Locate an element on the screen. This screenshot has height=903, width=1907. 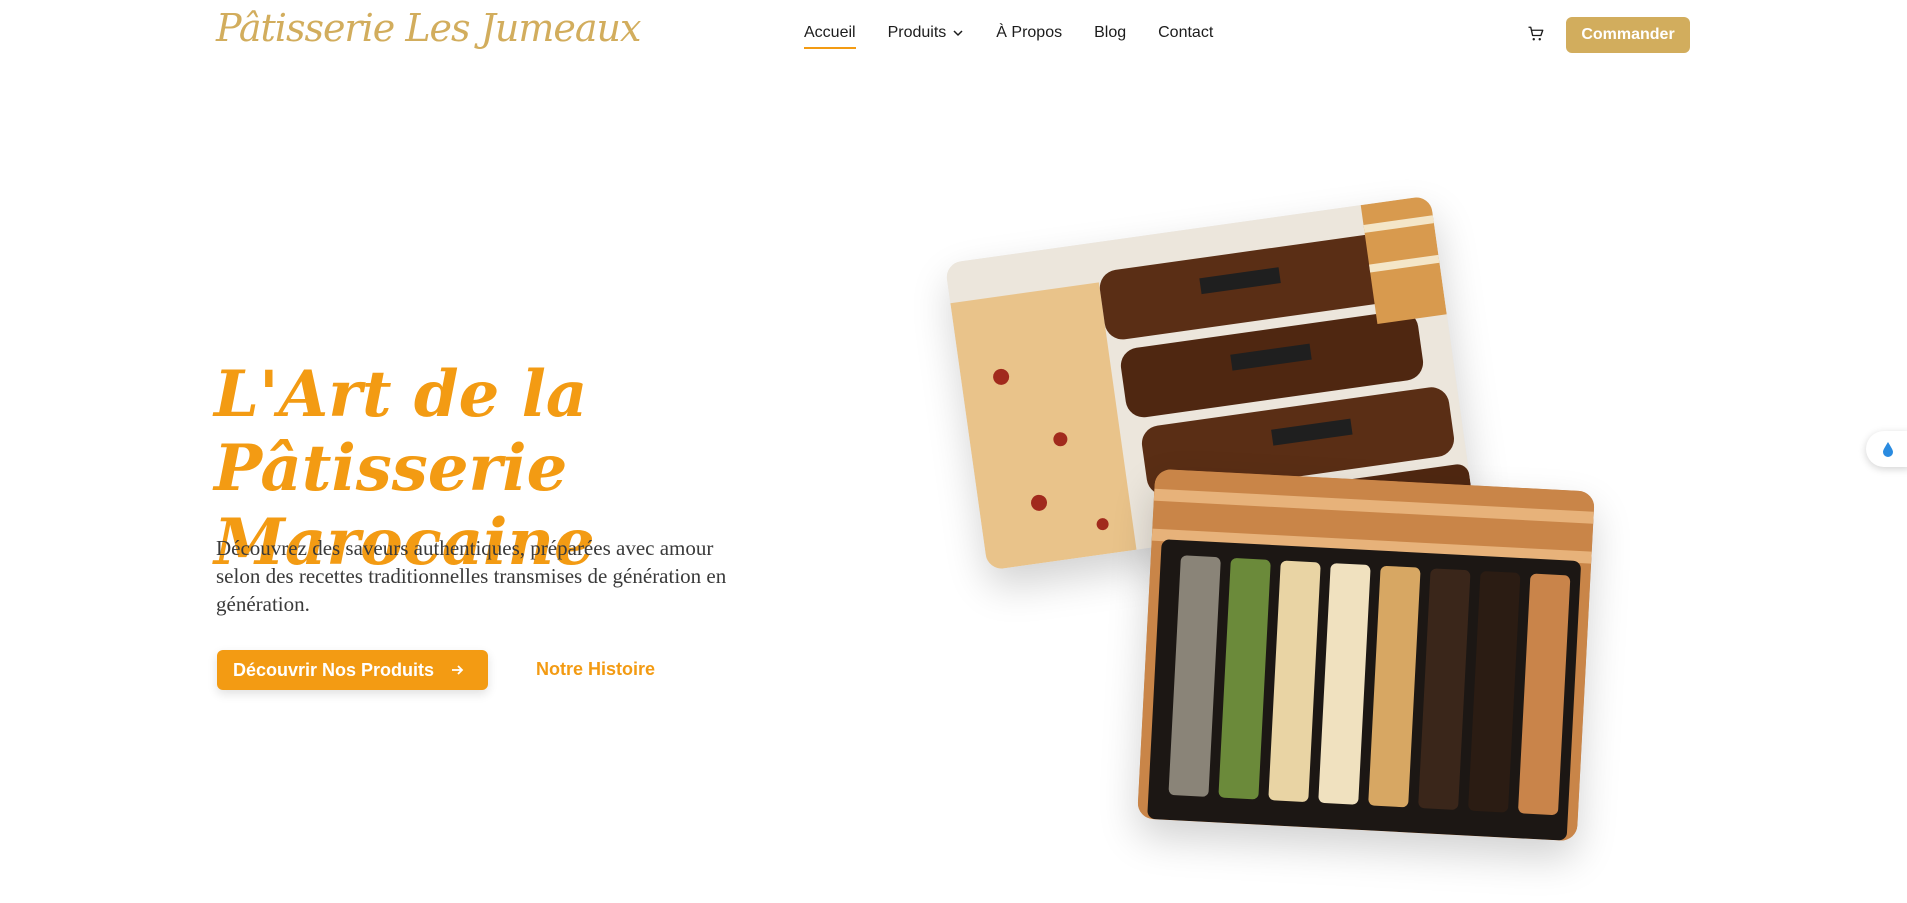
nav-item-label: Accueil is located at coordinates (830, 32).